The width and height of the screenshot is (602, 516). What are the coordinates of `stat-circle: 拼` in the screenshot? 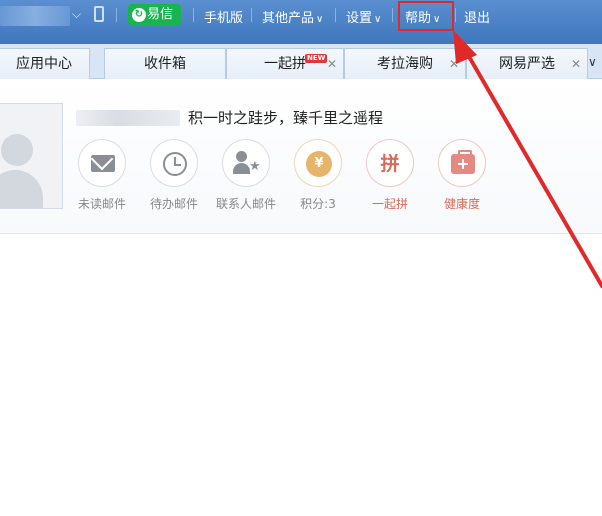 It's located at (390, 163).